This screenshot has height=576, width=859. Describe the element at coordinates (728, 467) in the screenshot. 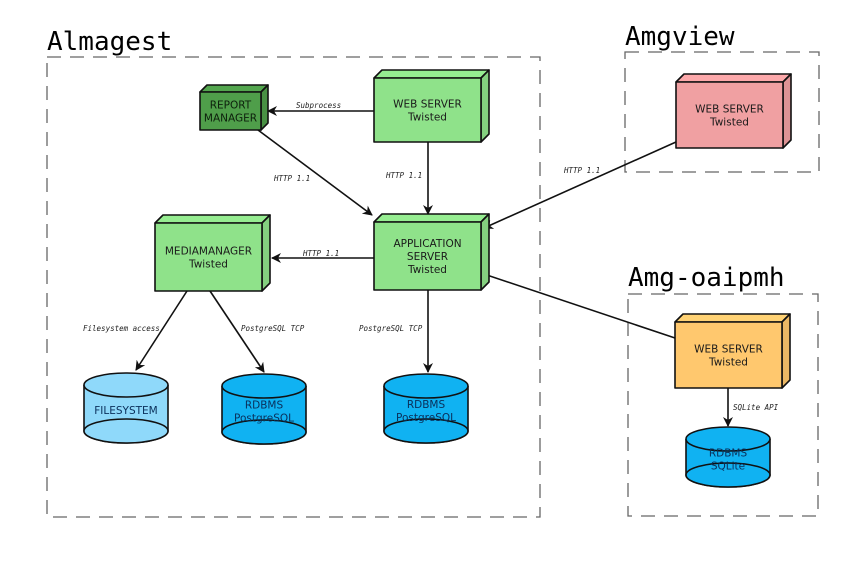

I see `node-label: SQLite` at that location.